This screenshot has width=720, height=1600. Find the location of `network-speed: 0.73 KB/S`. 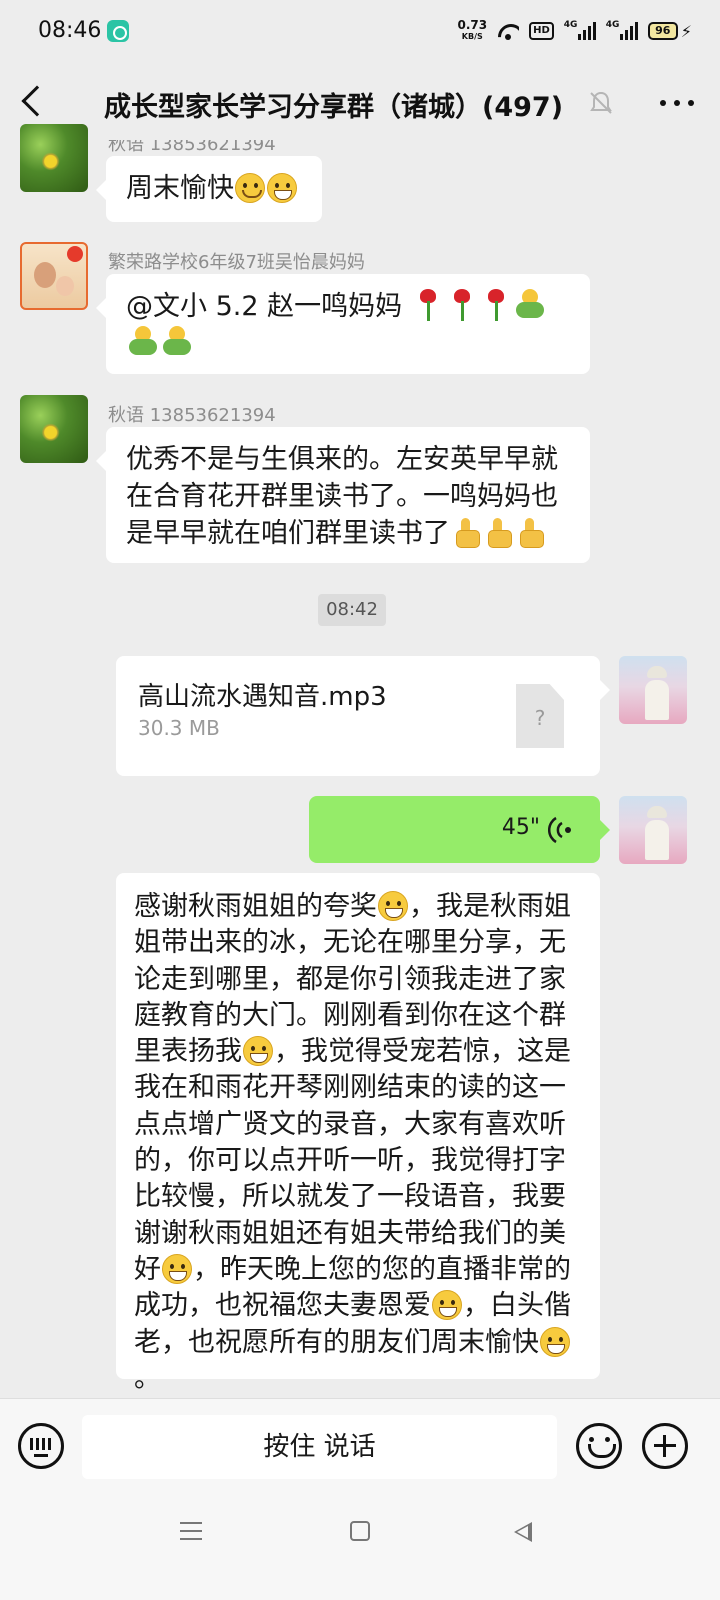

network-speed: 0.73 KB/S is located at coordinates (472, 30).